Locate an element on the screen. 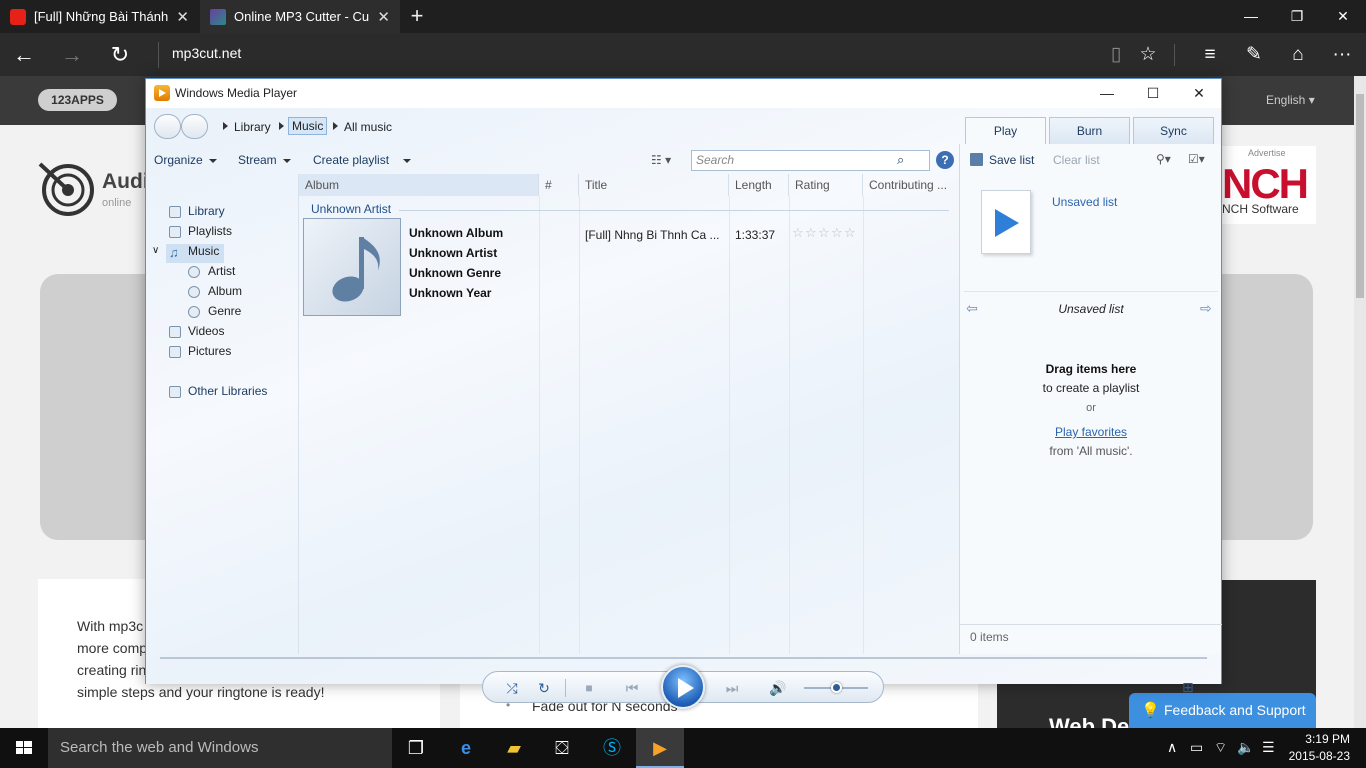  browser-close-button: ✕ is located at coordinates (1343, 16).